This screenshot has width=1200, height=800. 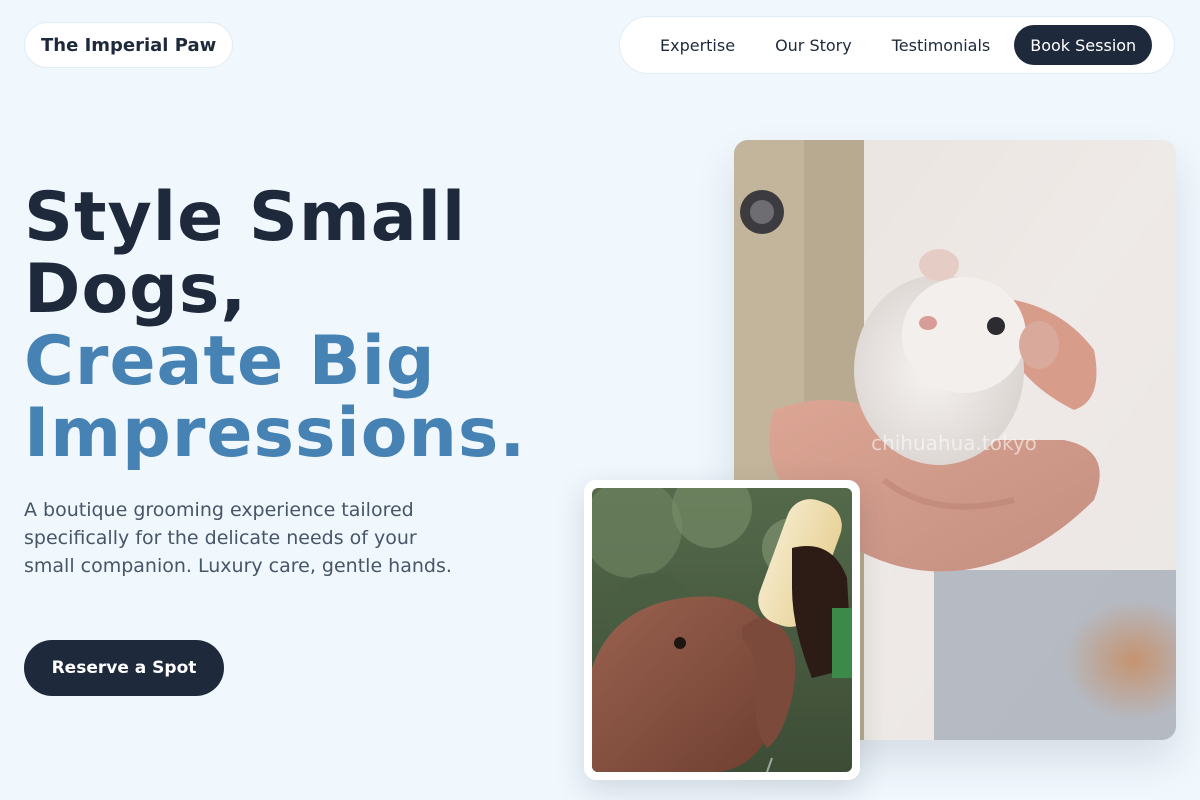 I want to click on hero-title-line-3: Create Big, so click(x=230, y=361).